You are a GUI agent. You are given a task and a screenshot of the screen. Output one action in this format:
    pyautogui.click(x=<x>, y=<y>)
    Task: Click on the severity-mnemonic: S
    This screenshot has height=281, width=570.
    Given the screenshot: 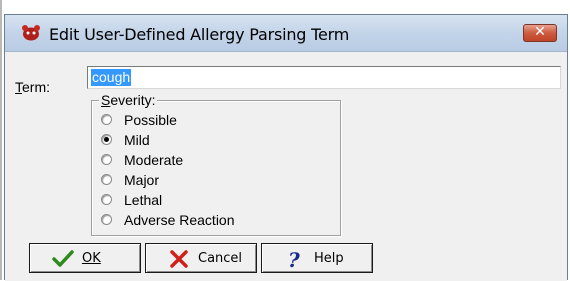 What is the action you would take?
    pyautogui.click(x=106, y=100)
    